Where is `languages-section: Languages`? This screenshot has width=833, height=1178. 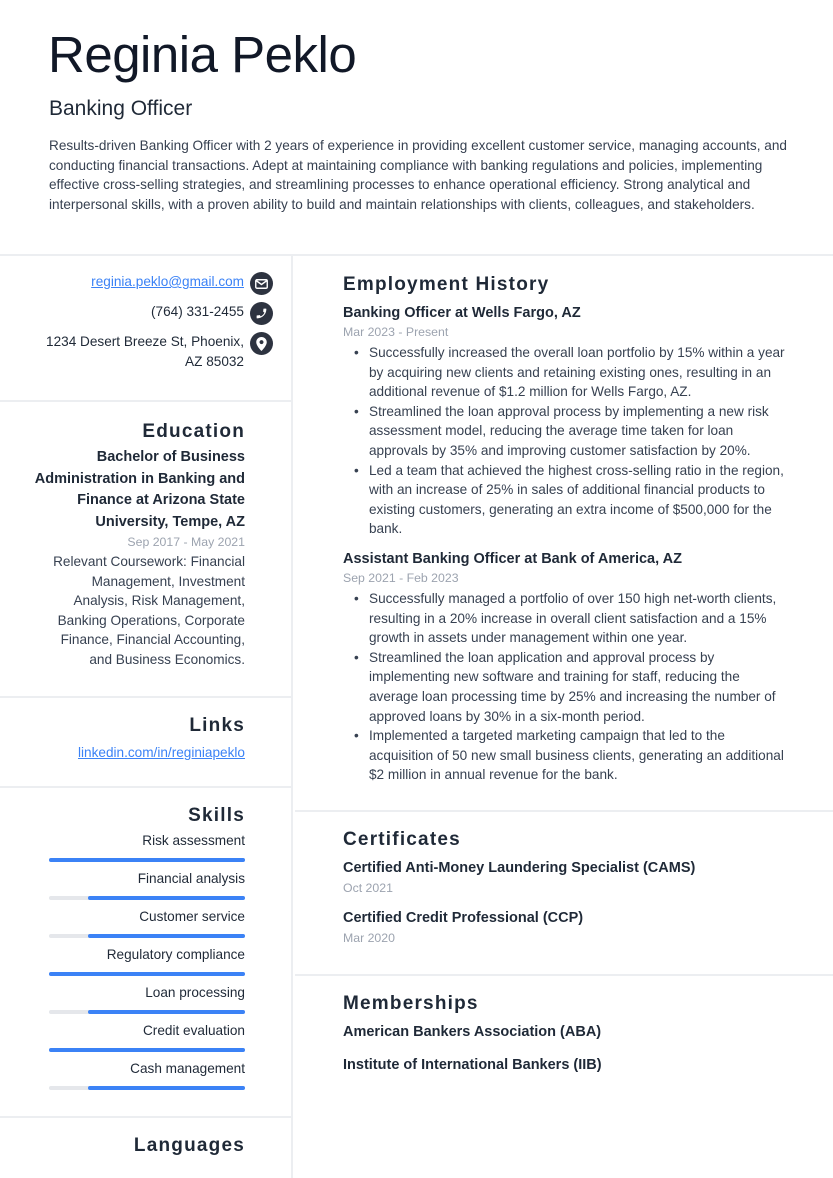
languages-section: Languages is located at coordinates (146, 1148).